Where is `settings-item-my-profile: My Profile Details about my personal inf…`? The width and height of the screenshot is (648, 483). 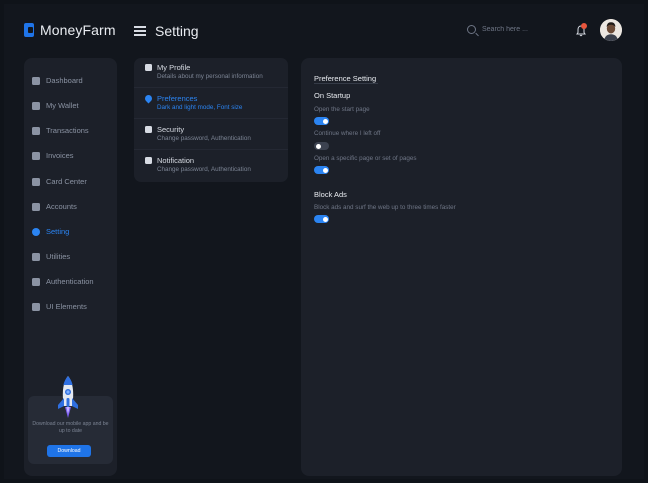
settings-item-my-profile: My Profile Details about my personal inf… is located at coordinates (211, 73).